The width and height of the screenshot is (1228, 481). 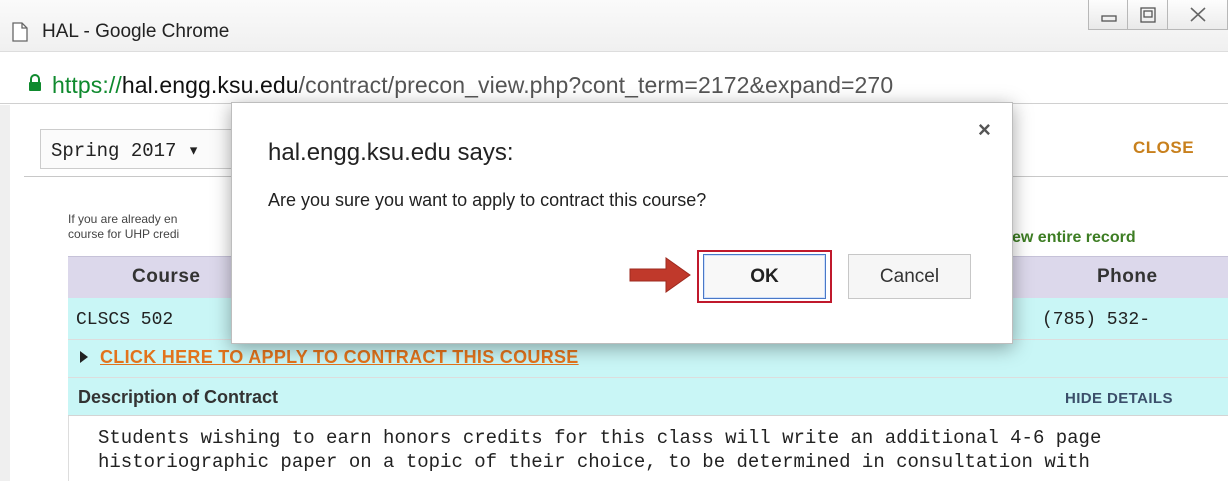 What do you see at coordinates (136, 31) in the screenshot?
I see `window-title: HAL - Google Chrome` at bounding box center [136, 31].